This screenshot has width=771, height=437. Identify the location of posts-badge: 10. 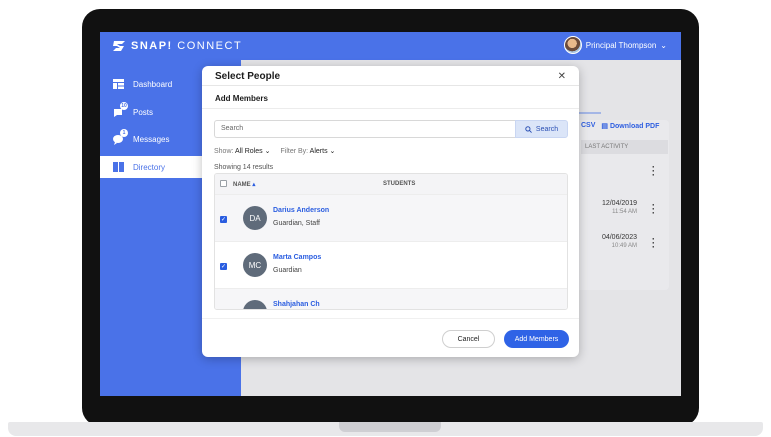
(124, 106).